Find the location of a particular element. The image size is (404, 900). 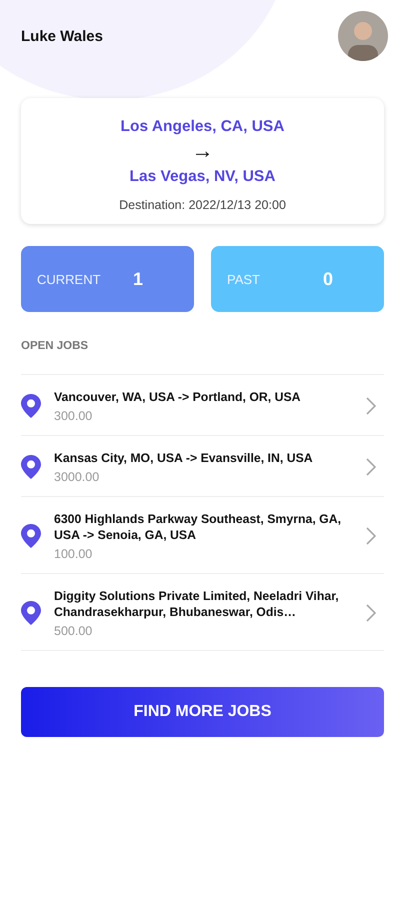

job-row: 6300 Highlands Parkway Southeast, Smyrna, GA, USA -> Senoia, GA, USA 100.00 is located at coordinates (202, 534).